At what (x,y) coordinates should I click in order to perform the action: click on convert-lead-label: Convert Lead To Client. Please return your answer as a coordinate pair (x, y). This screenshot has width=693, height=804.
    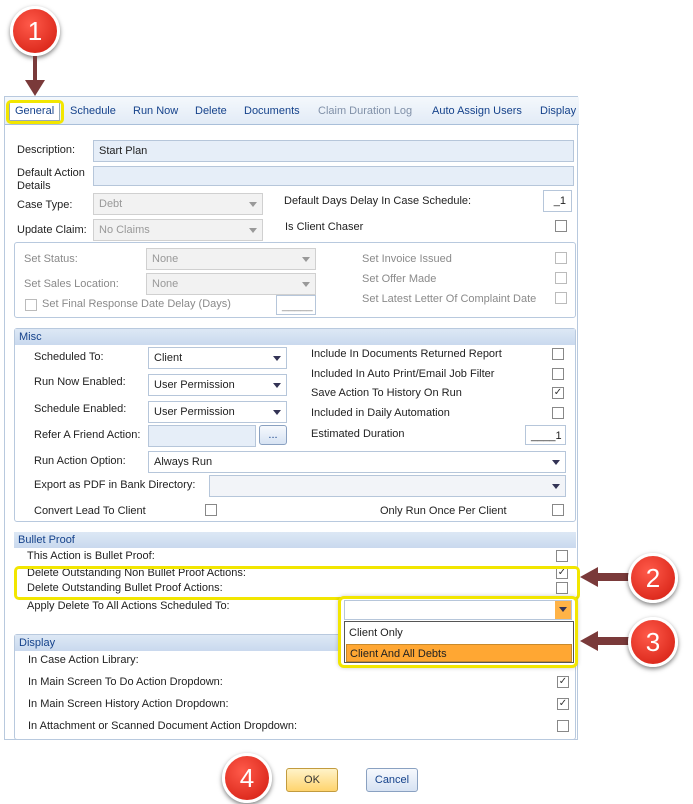
    Looking at the image, I should click on (90, 511).